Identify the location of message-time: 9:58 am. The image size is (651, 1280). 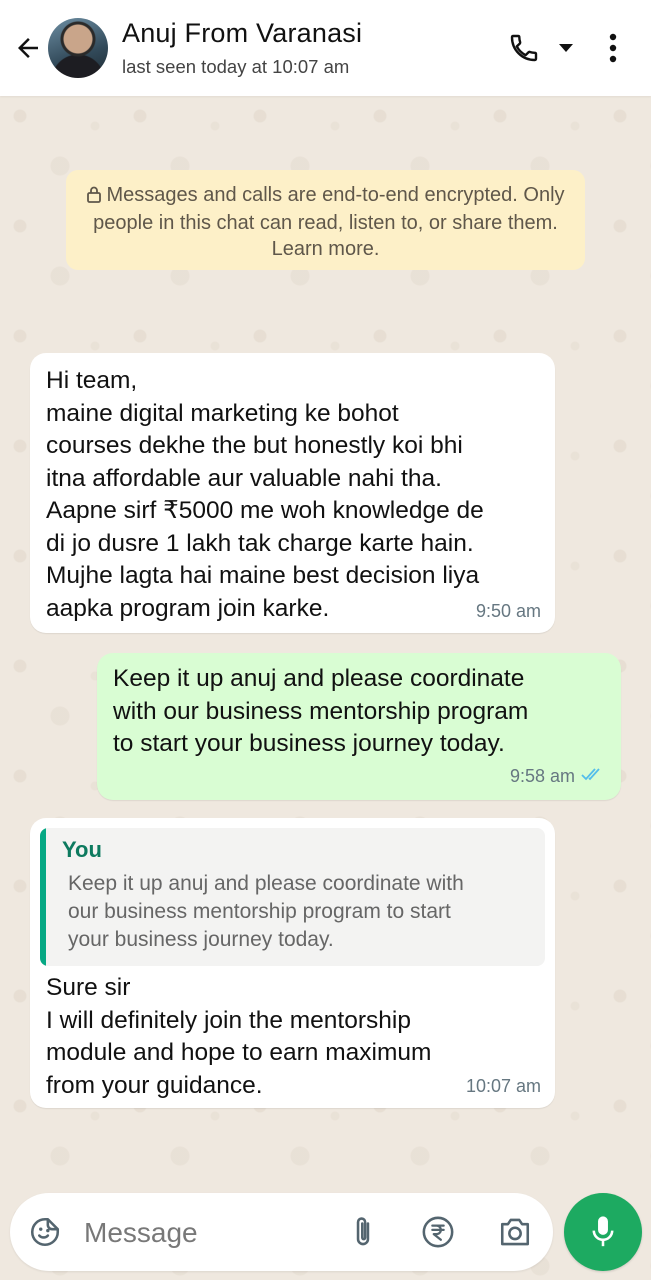
(542, 775).